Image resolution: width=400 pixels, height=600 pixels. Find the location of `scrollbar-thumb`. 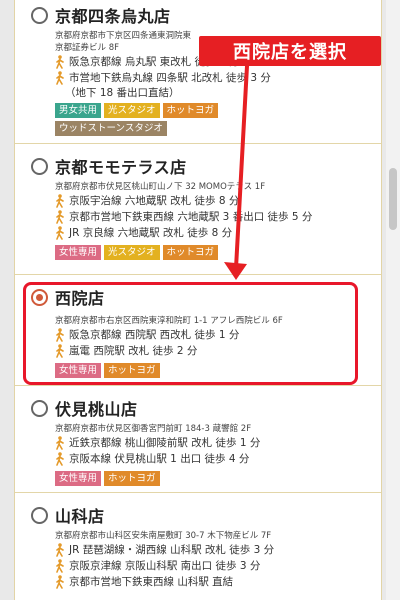

scrollbar-thumb is located at coordinates (393, 199).